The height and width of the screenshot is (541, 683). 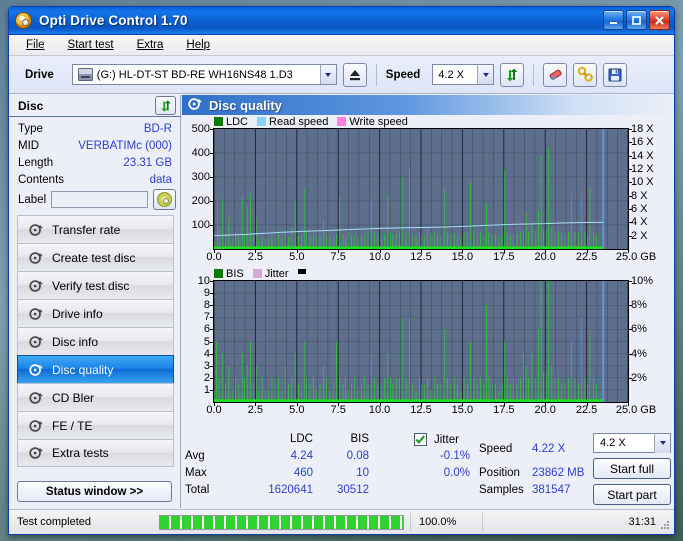 I want to click on menu-file-label: File, so click(x=35, y=45).